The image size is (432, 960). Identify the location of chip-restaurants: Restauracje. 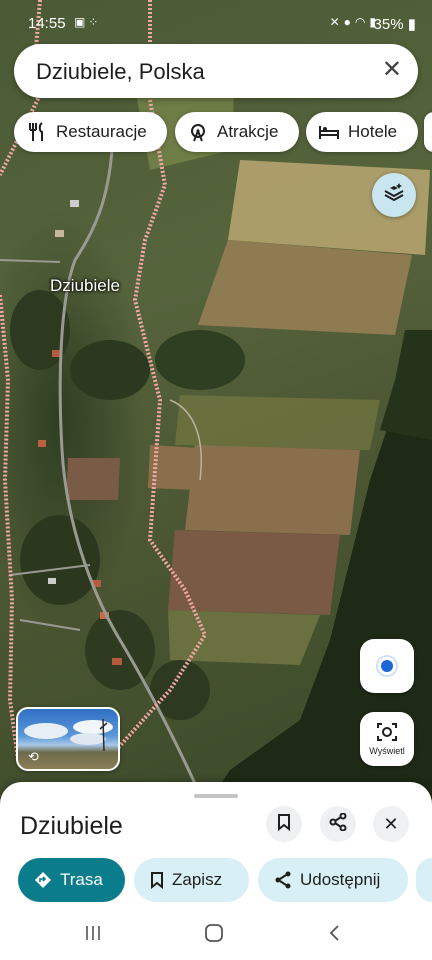
(90, 132).